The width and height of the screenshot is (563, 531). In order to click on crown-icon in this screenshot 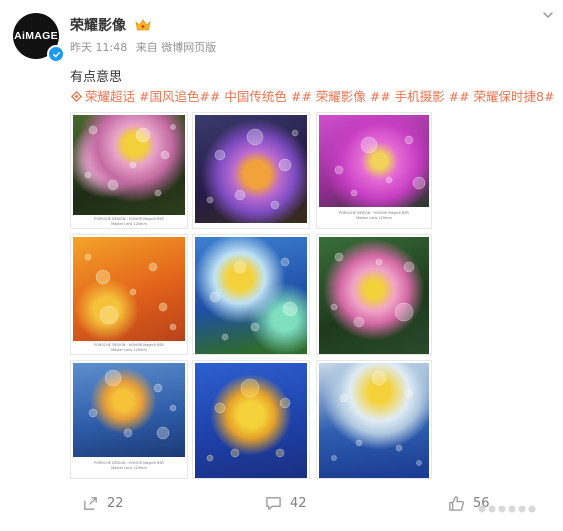, I will do `click(143, 25)`.